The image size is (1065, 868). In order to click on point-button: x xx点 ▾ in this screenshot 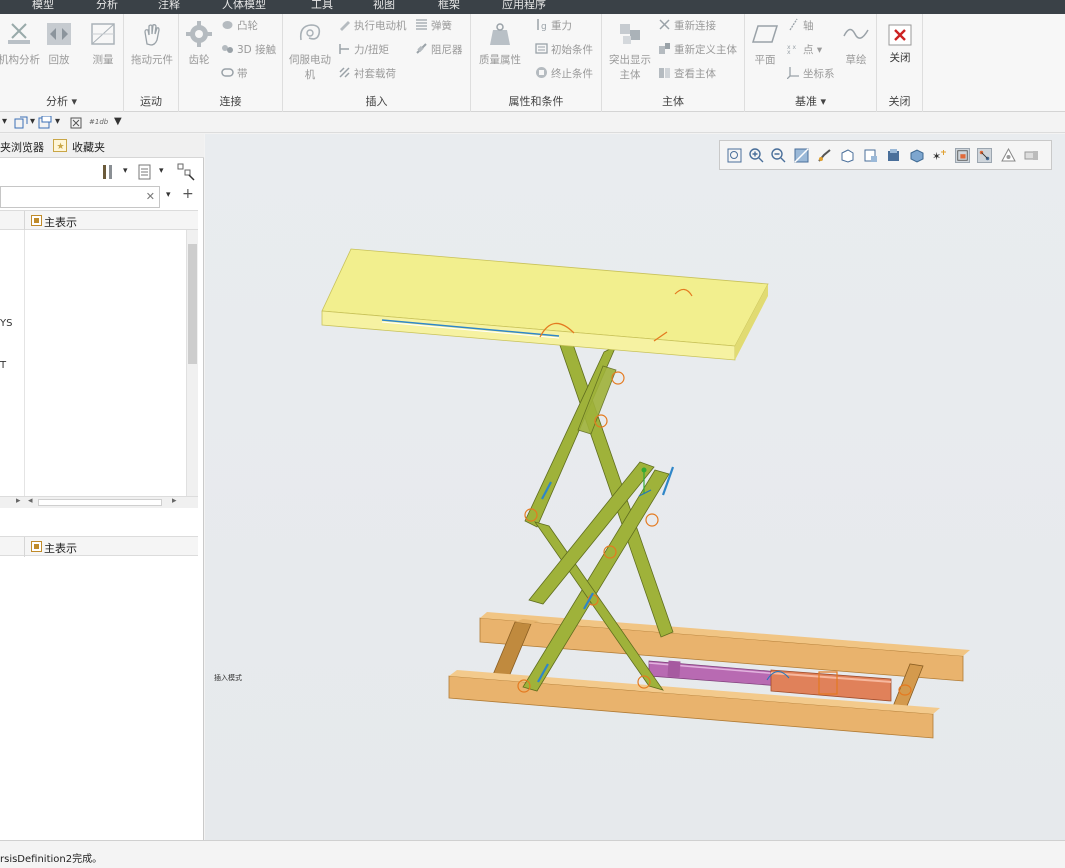, I will do `click(804, 50)`.